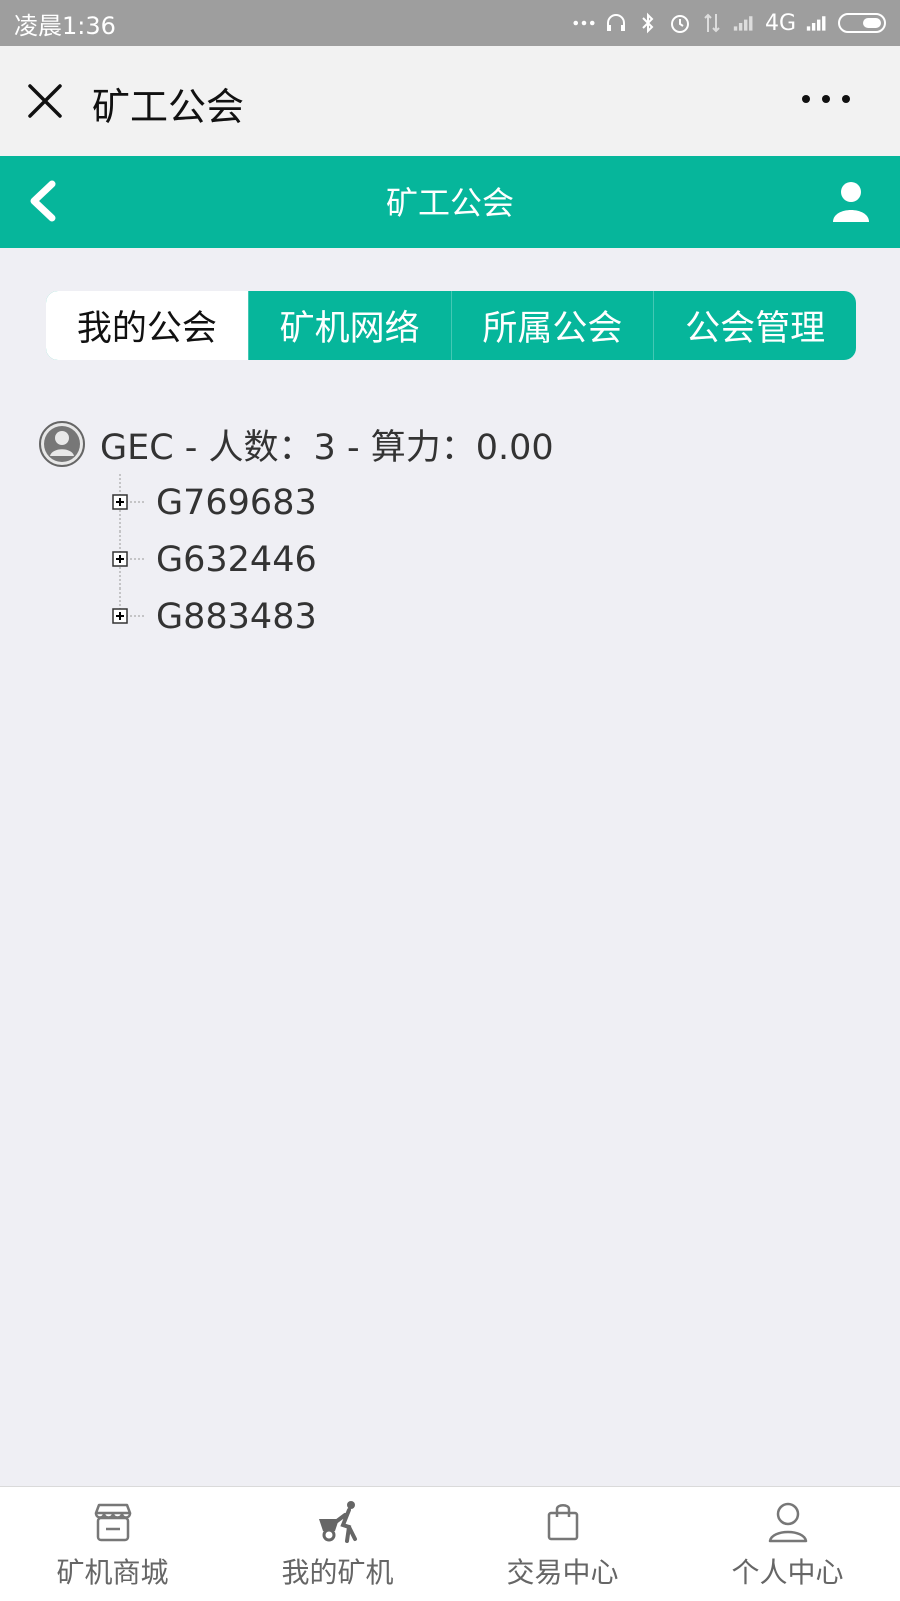 Image resolution: width=900 pixels, height=1601 pixels. What do you see at coordinates (113, 1522) in the screenshot?
I see `shop-icon` at bounding box center [113, 1522].